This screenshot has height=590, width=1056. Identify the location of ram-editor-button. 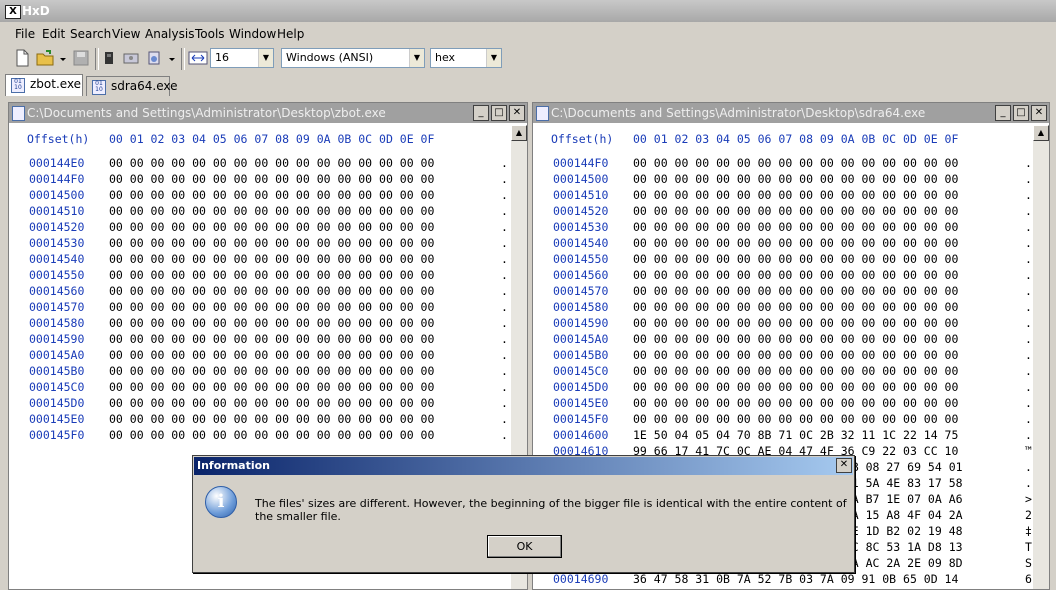
(109, 59).